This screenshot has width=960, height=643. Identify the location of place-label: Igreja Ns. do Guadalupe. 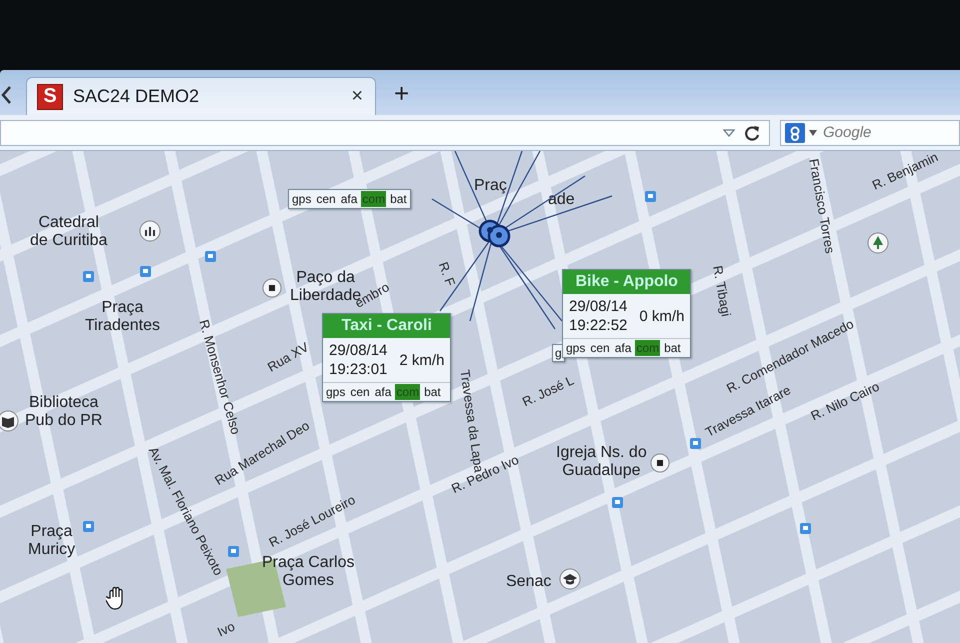
(601, 462).